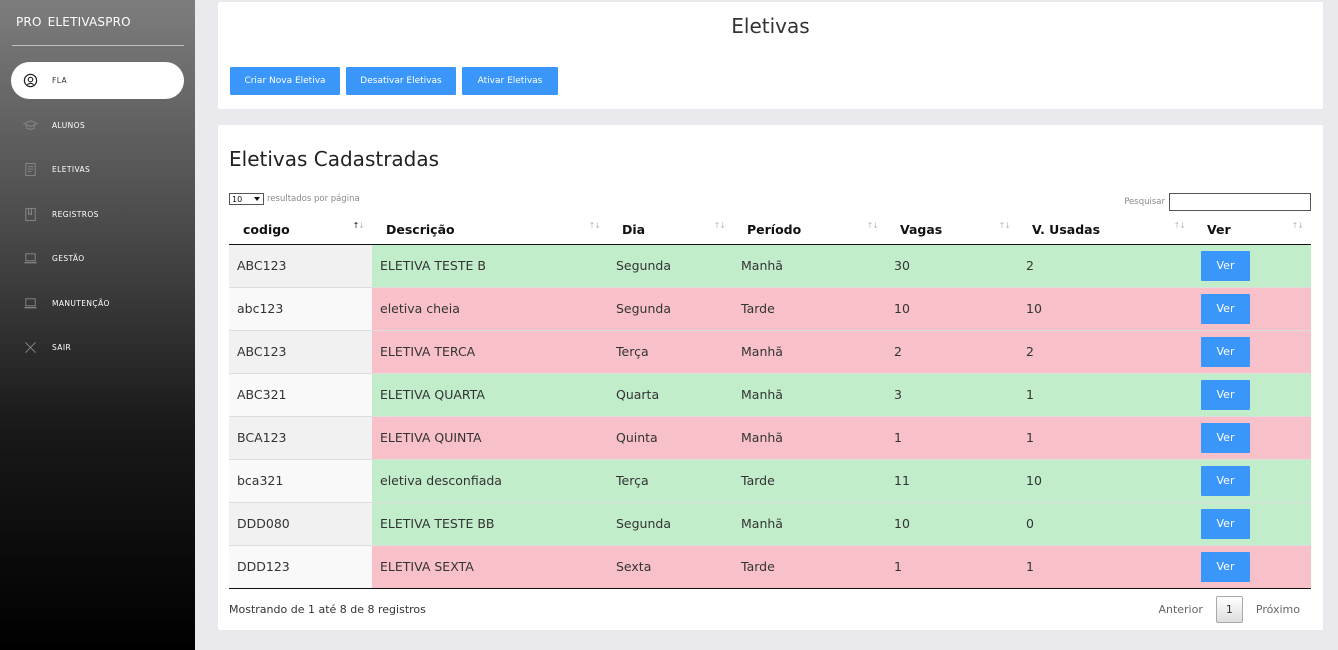 The image size is (1338, 650). What do you see at coordinates (490, 309) in the screenshot?
I see `cell-descricao: eletiva cheia` at bounding box center [490, 309].